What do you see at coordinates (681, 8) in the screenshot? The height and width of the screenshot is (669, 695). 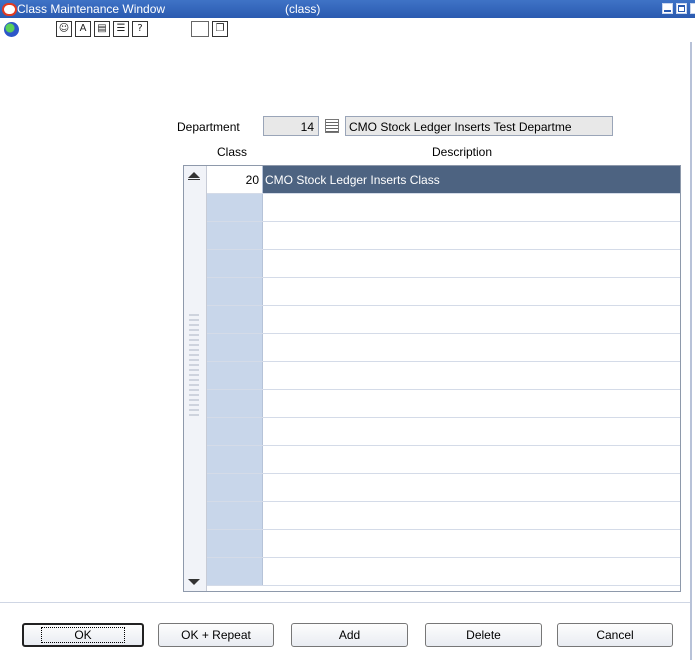 I see `maximize-button` at bounding box center [681, 8].